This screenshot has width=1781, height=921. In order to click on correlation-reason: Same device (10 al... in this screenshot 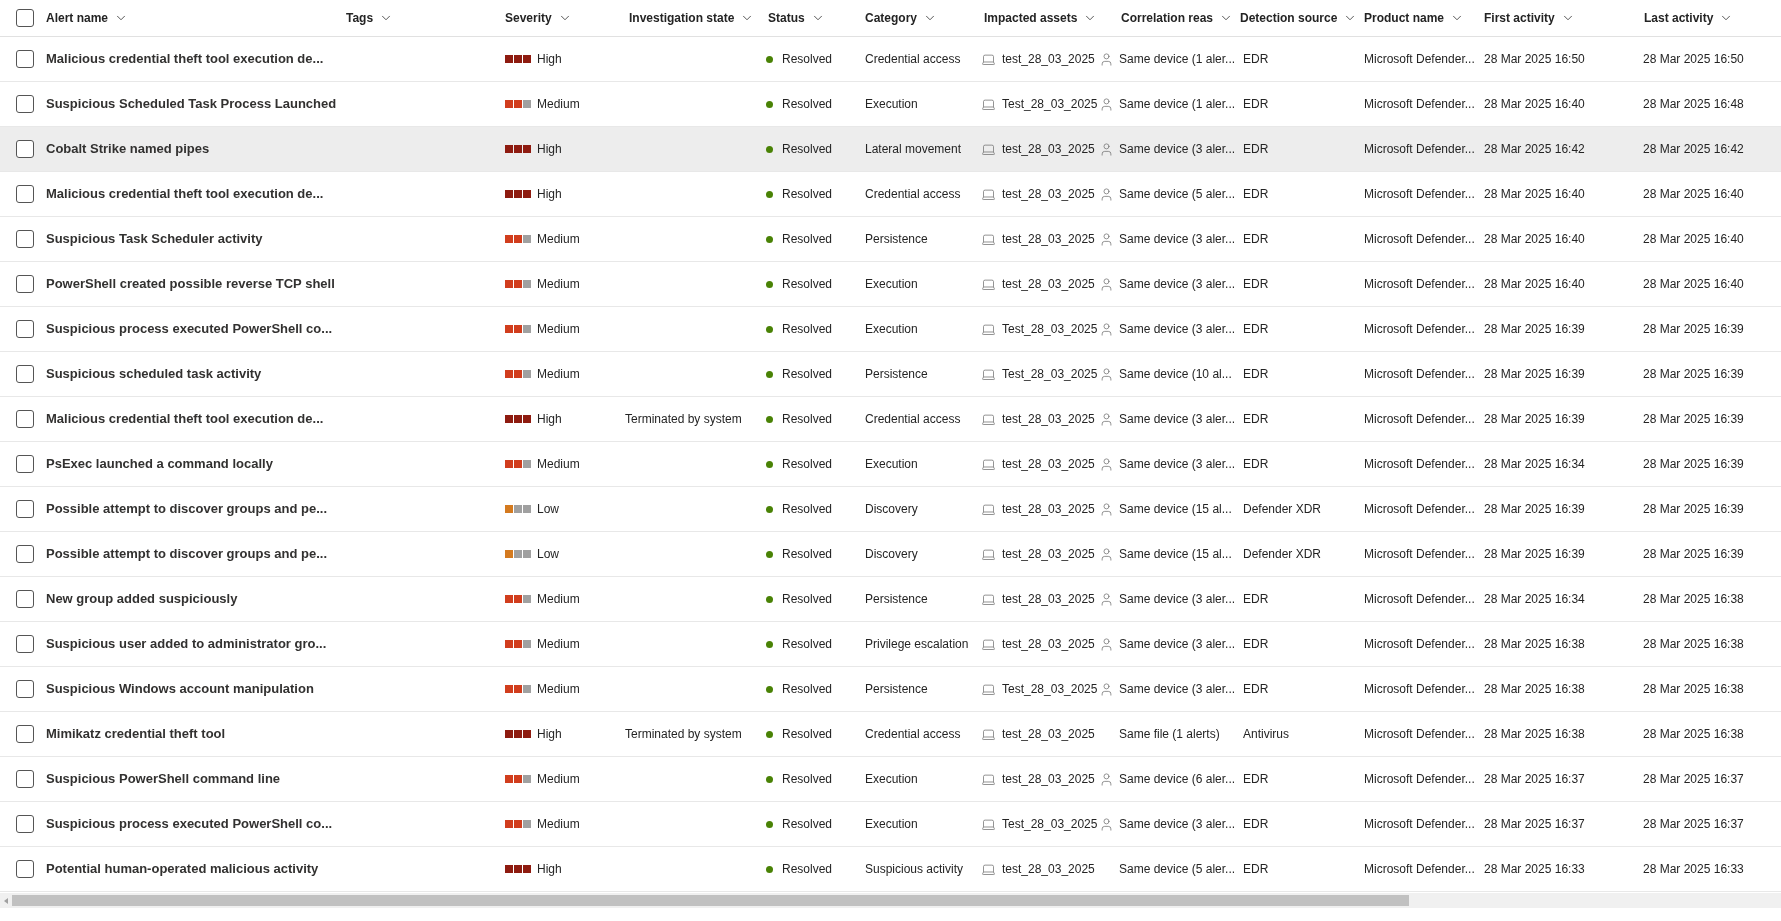, I will do `click(1175, 374)`.